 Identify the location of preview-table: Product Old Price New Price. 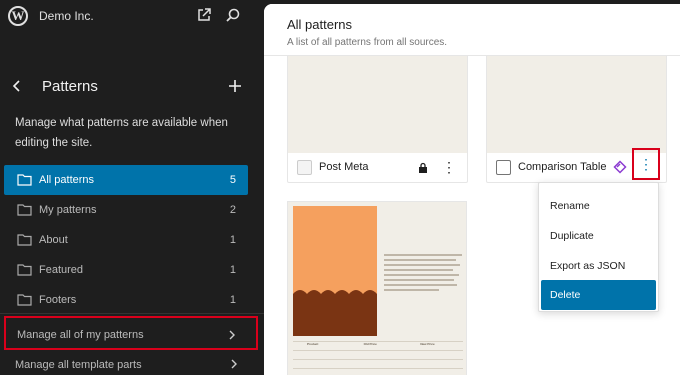
(378, 358).